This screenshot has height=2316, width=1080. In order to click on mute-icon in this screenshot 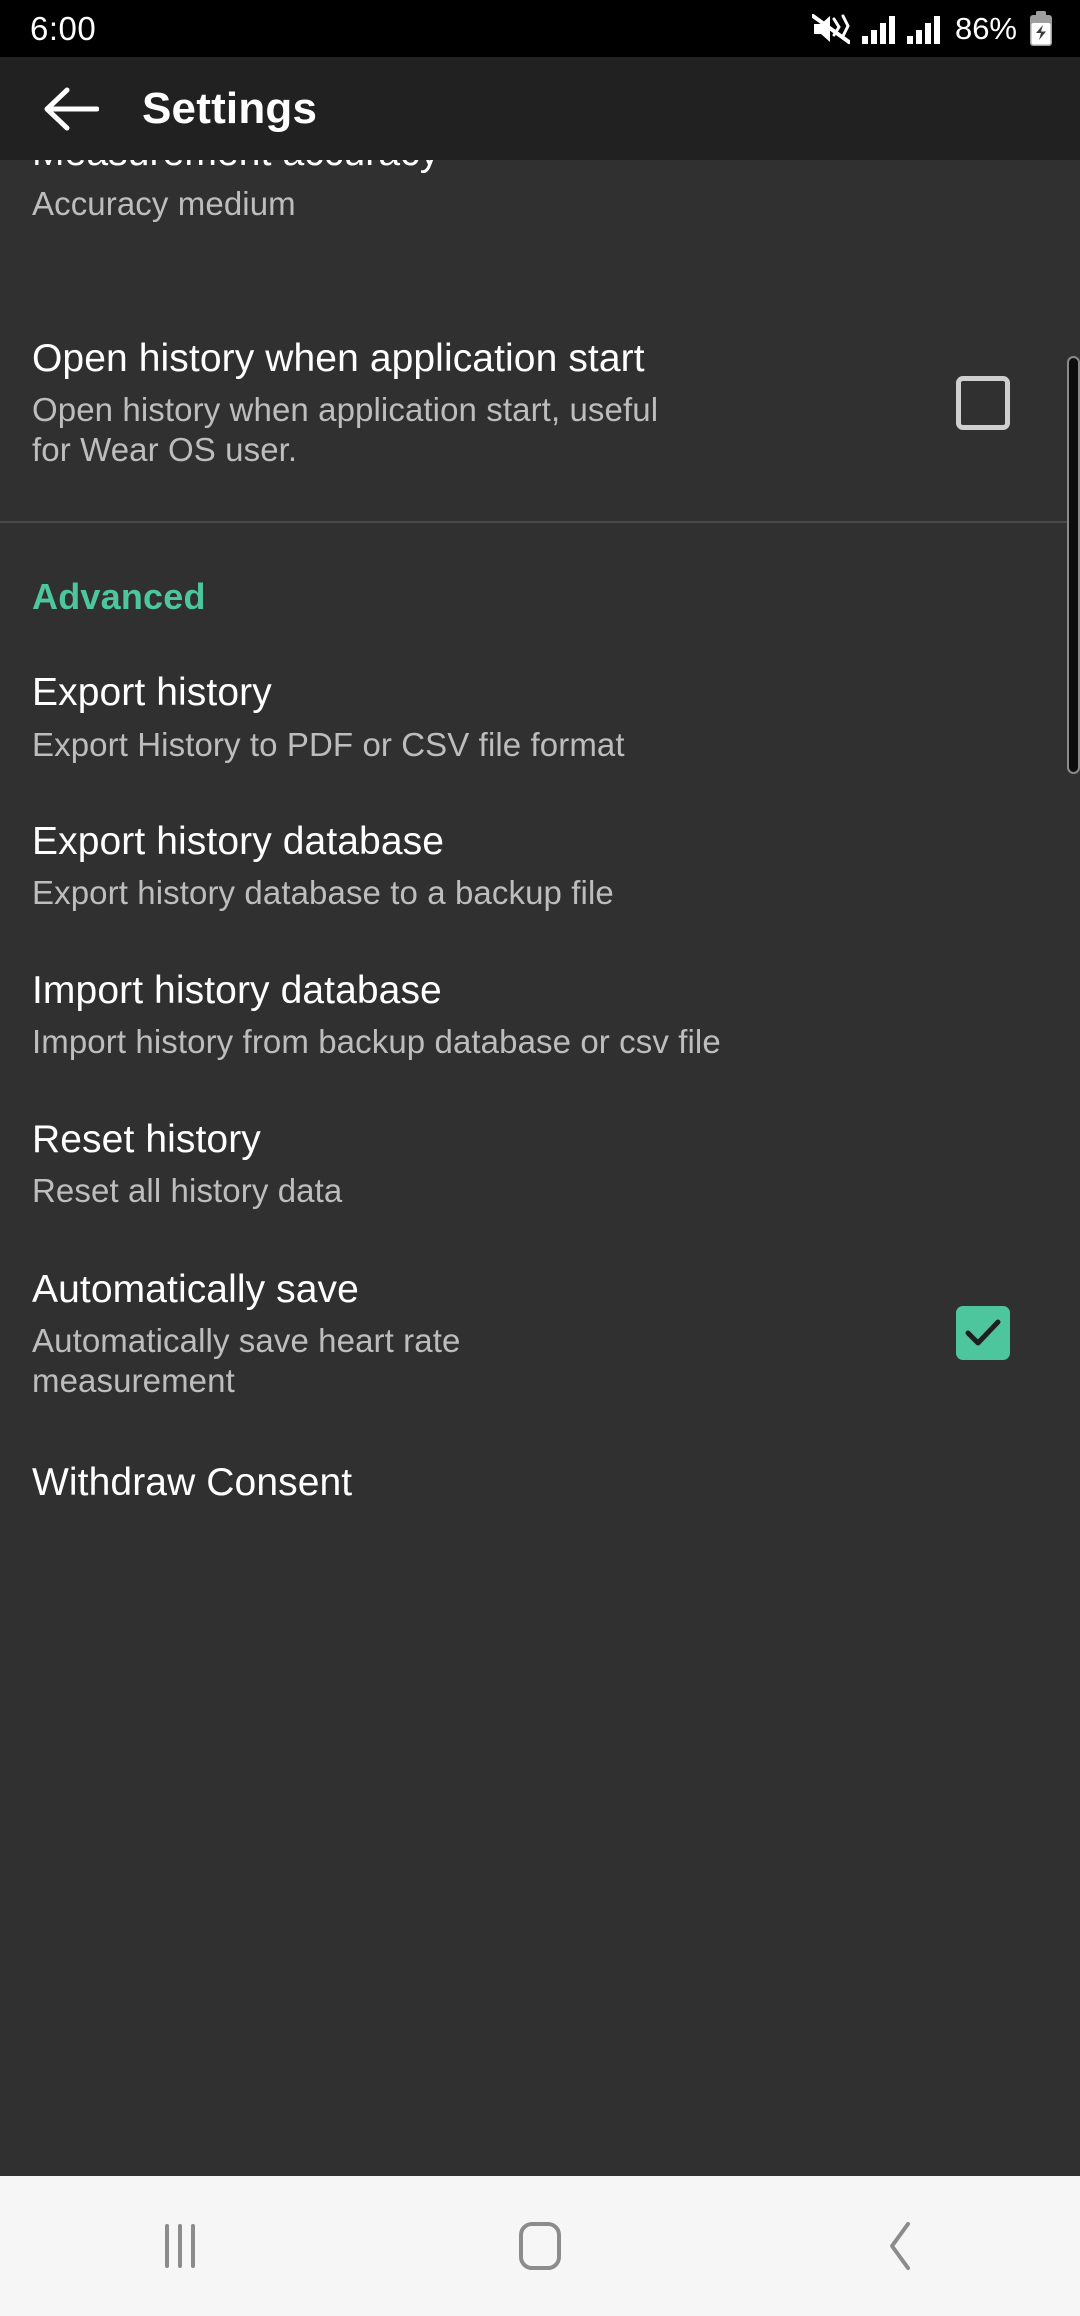, I will do `click(830, 29)`.